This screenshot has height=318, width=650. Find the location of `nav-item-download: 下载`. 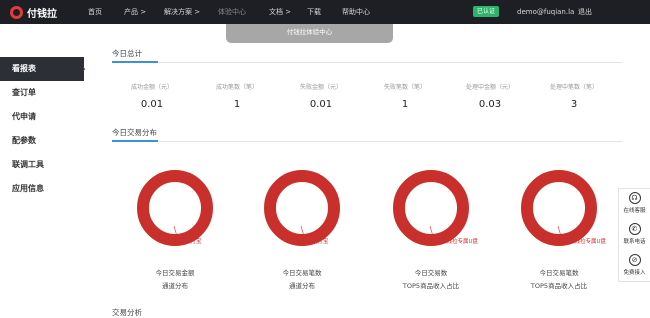

nav-item-download: 下载 is located at coordinates (314, 12).